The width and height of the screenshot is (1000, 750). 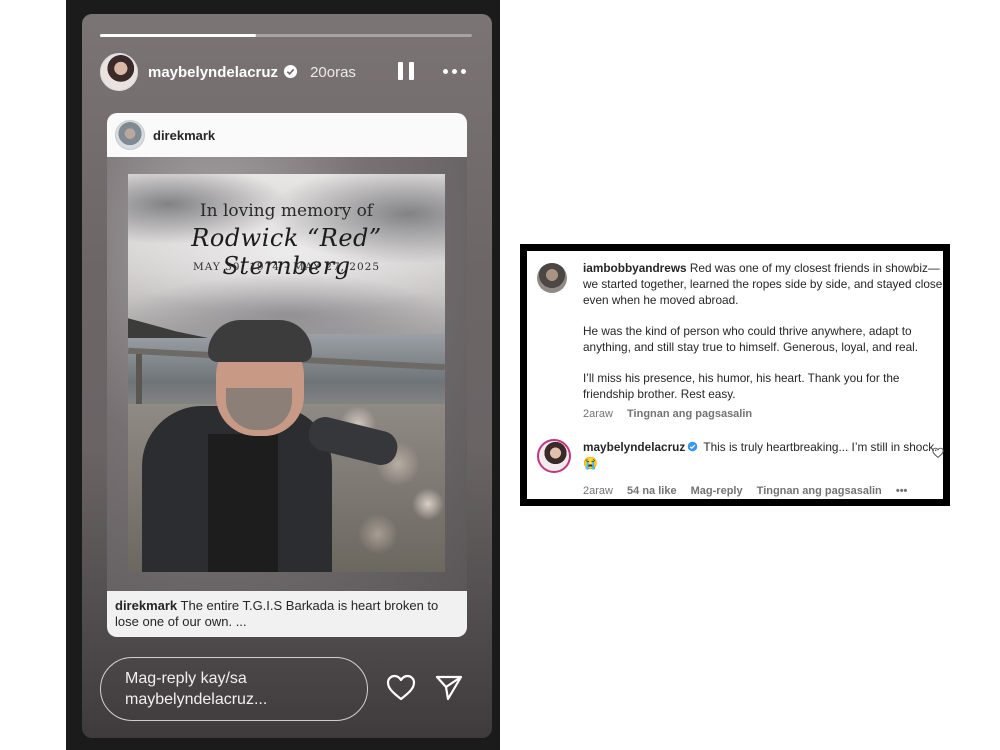 I want to click on more-options-icon, so click(x=454, y=71).